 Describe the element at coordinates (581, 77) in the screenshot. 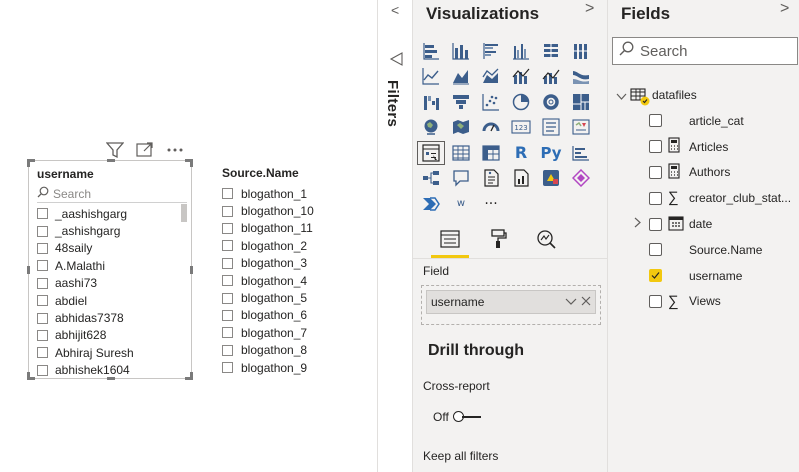

I see `ribbon-chart-icon` at that location.